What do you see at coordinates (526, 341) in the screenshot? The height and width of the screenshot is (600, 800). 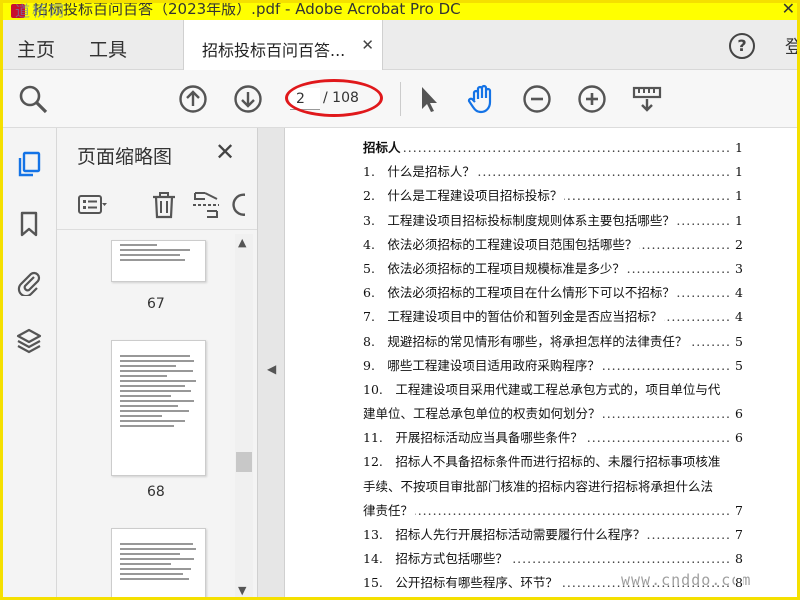 I see `toc-entry-text: 8. 规避招标的常见情形有哪些，将承担怎样的法律责任？` at bounding box center [526, 341].